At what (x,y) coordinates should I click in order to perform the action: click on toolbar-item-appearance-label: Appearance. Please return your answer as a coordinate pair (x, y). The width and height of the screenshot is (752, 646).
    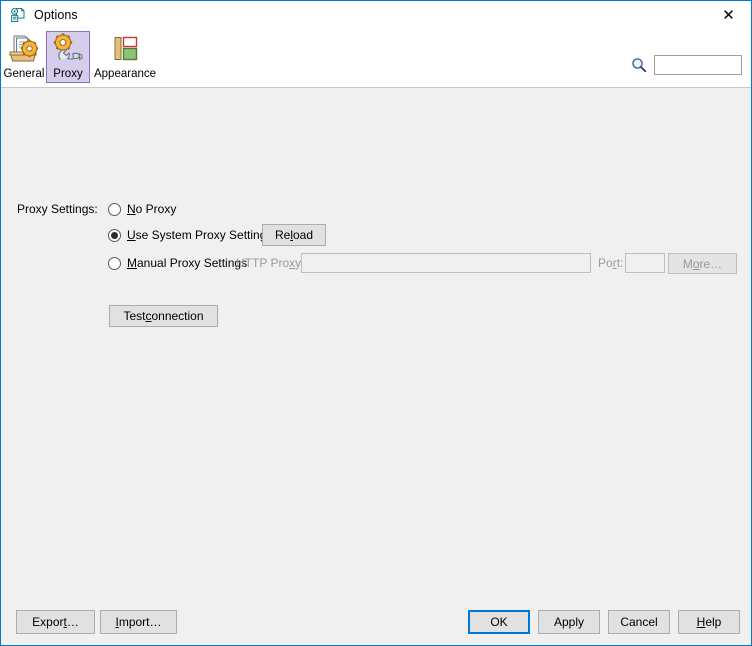
    Looking at the image, I should click on (125, 74).